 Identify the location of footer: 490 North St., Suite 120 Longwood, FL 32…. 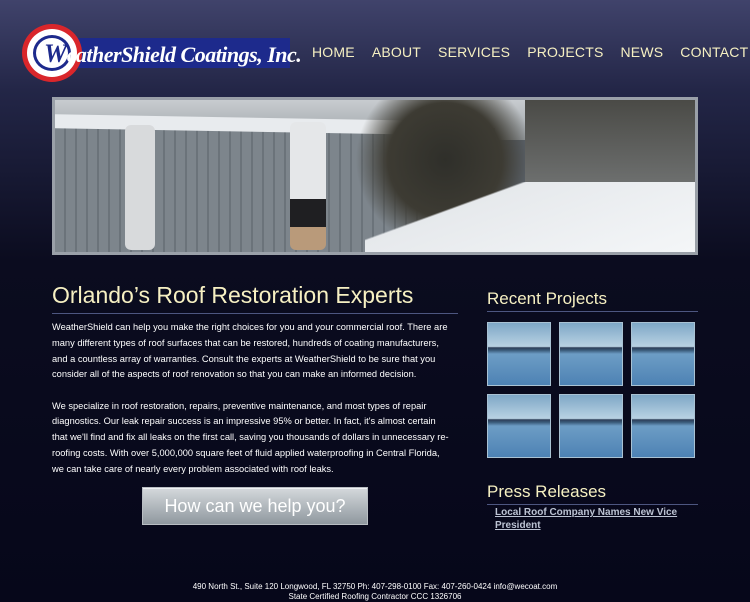
(375, 591).